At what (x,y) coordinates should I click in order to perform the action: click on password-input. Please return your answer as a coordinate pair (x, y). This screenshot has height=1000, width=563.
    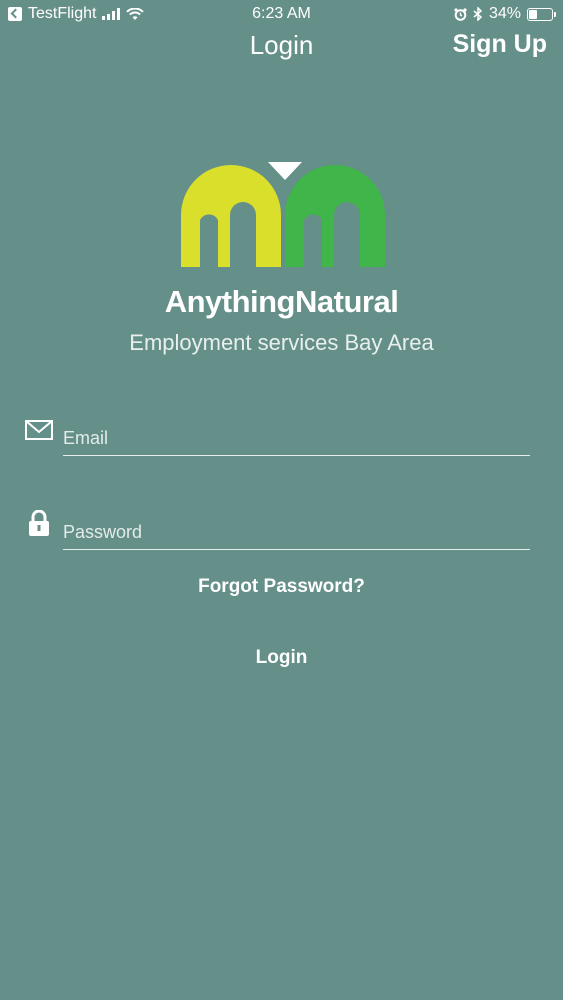
    Looking at the image, I should click on (296, 535).